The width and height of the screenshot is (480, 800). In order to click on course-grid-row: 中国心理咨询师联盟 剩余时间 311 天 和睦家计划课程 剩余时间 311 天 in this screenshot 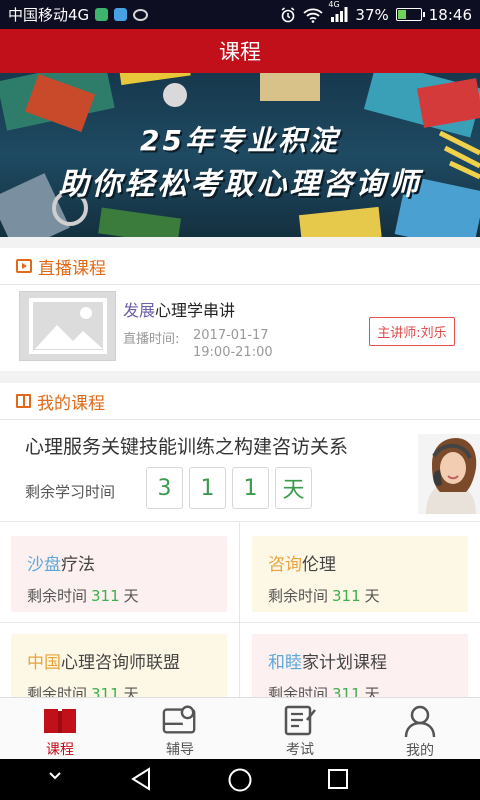, I will do `click(240, 660)`.